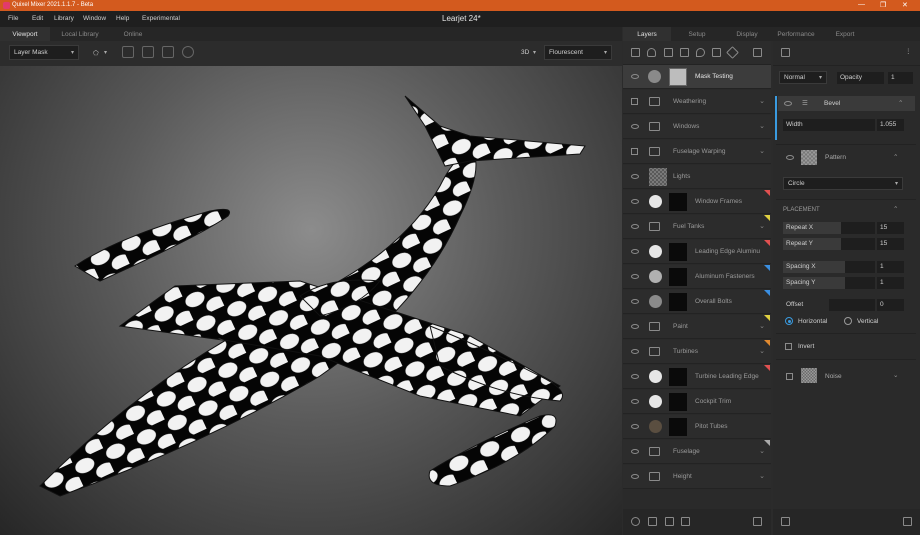 The height and width of the screenshot is (535, 920). I want to click on noise-toggle-checkbox, so click(789, 376).